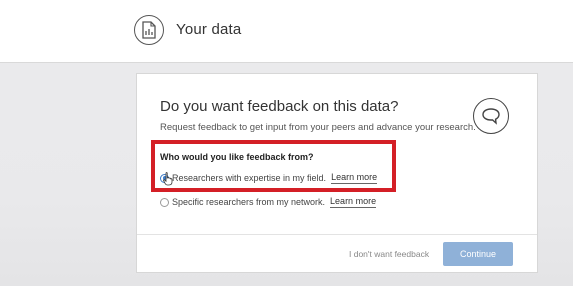 The width and height of the screenshot is (573, 286). What do you see at coordinates (249, 178) in the screenshot?
I see `option-label: Researchers with expertise in my field.` at bounding box center [249, 178].